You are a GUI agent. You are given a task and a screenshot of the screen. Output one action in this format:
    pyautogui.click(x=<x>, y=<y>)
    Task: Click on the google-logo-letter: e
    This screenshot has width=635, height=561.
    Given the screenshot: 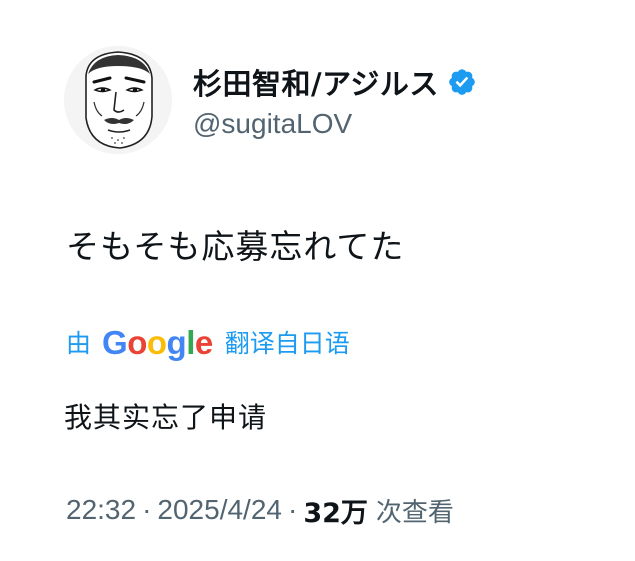 What is the action you would take?
    pyautogui.click(x=203, y=342)
    